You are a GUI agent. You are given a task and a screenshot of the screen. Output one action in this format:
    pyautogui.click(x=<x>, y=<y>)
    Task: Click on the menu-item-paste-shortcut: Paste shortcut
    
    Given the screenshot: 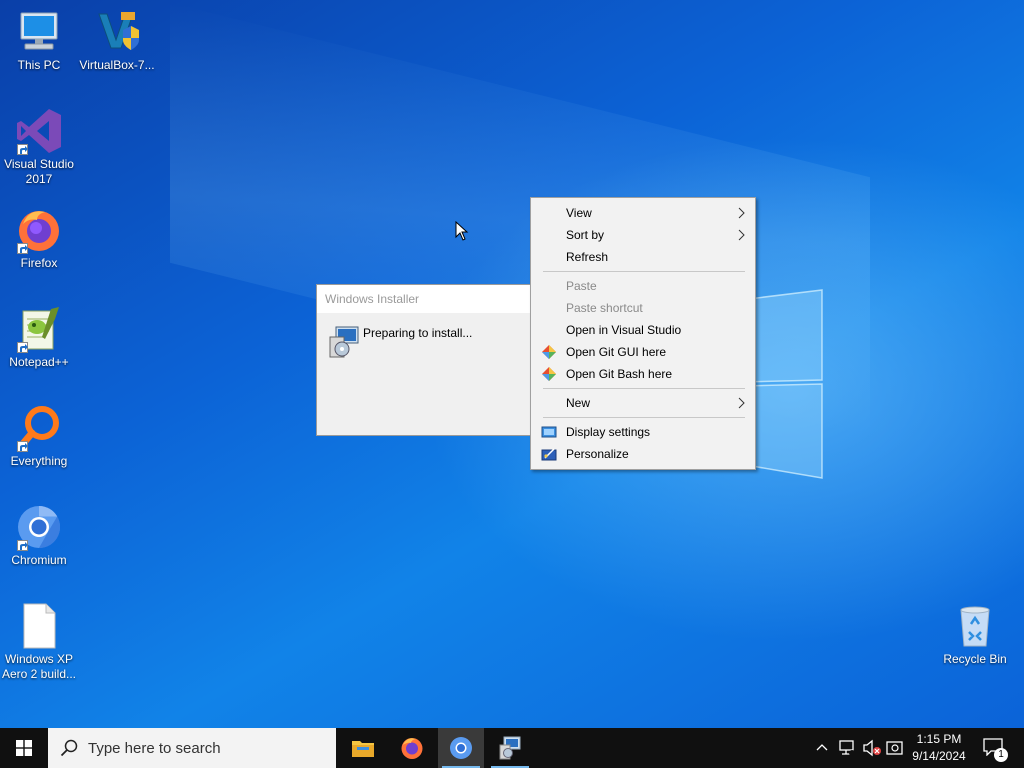 What is the action you would take?
    pyautogui.click(x=643, y=308)
    